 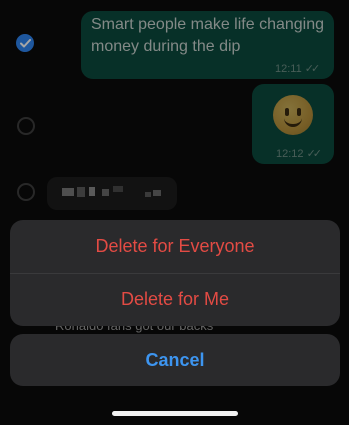 What do you see at coordinates (175, 246) in the screenshot?
I see `delete-for-everyone-button: Delete for Everyone` at bounding box center [175, 246].